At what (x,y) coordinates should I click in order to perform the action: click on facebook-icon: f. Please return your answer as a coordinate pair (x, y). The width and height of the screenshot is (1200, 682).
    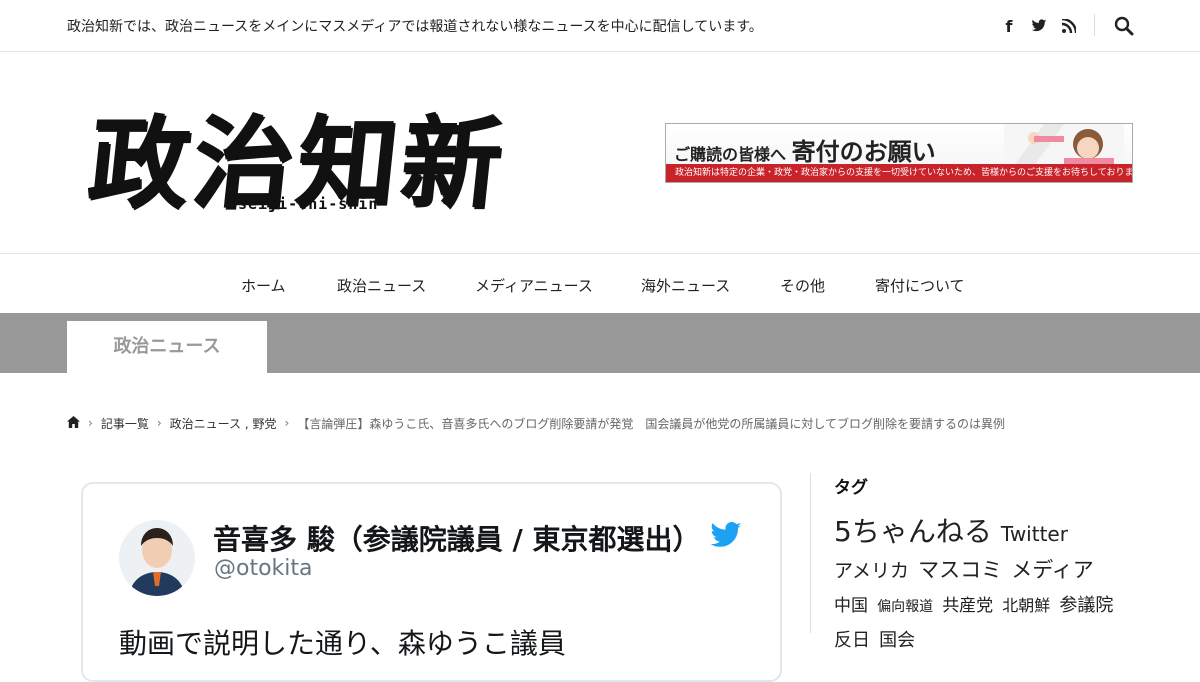
    Looking at the image, I should click on (1009, 26).